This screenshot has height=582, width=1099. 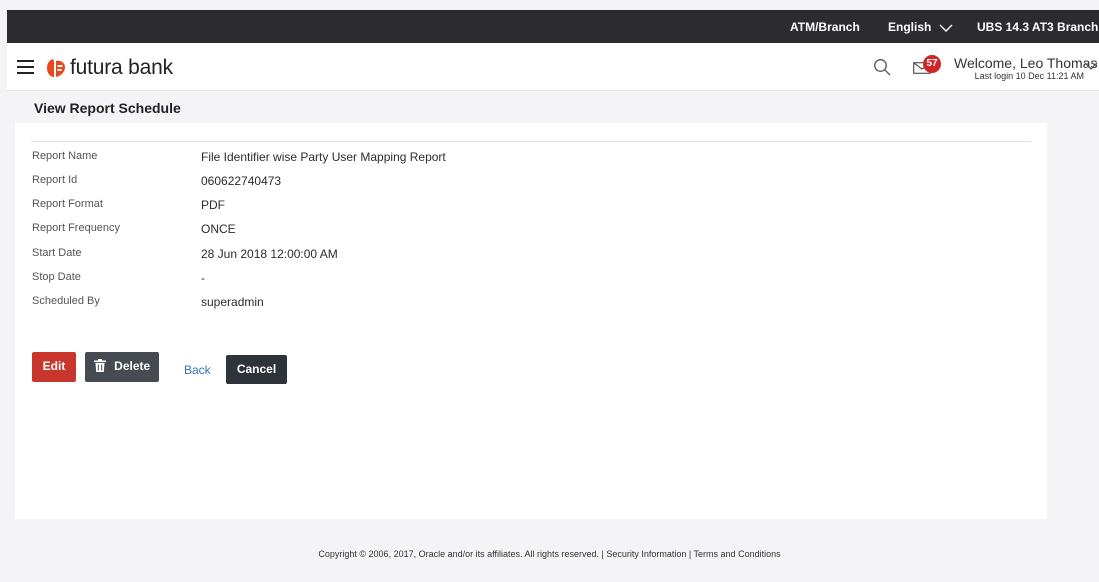 What do you see at coordinates (1029, 76) in the screenshot?
I see `last-login-text: Last login 10 Dec 11:21 AM` at bounding box center [1029, 76].